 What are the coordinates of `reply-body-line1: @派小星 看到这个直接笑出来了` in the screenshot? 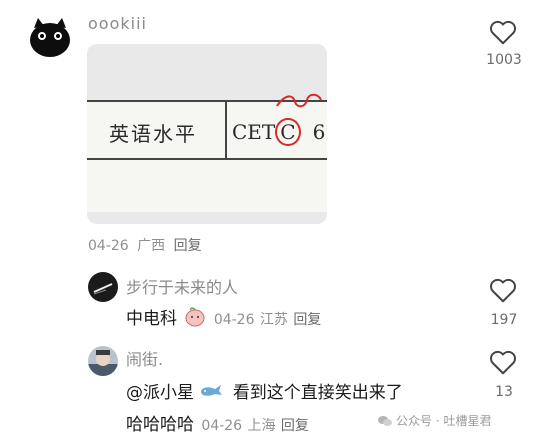 It's located at (264, 391).